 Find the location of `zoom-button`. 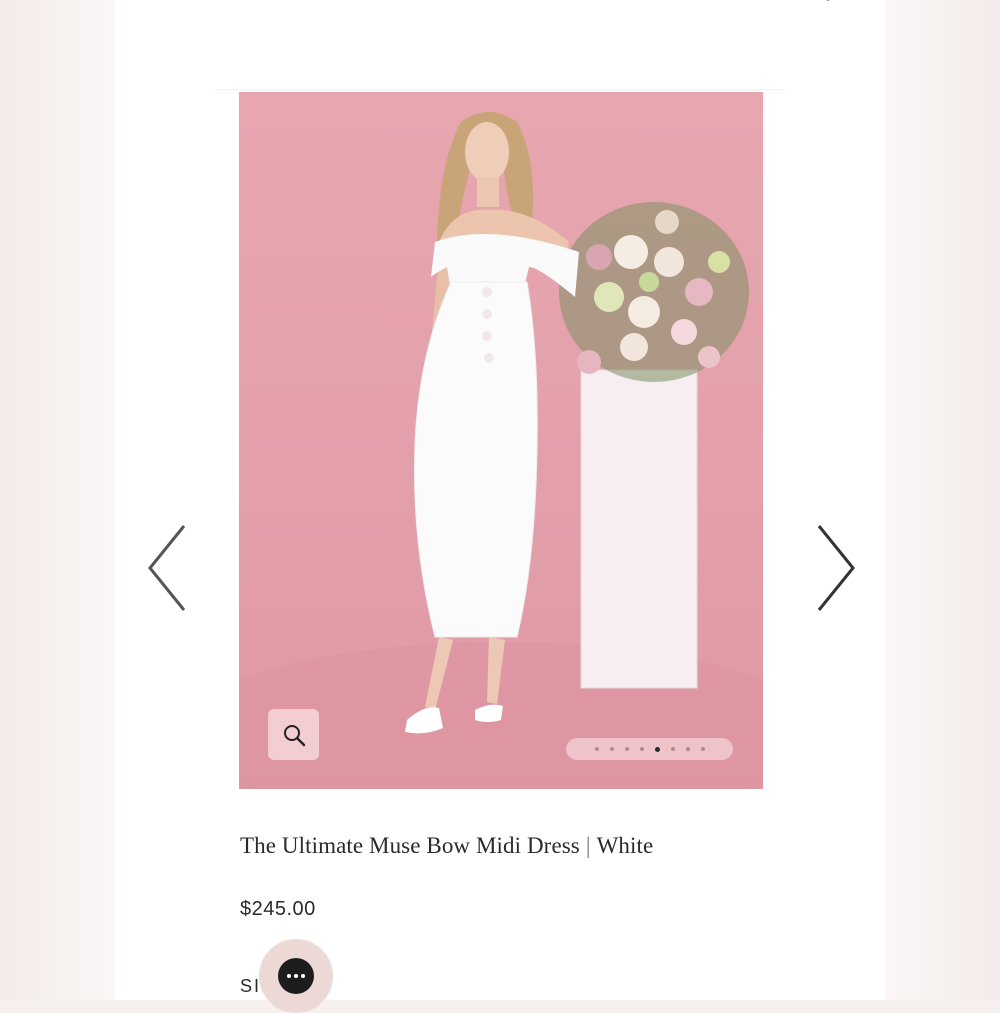

zoom-button is located at coordinates (293, 734).